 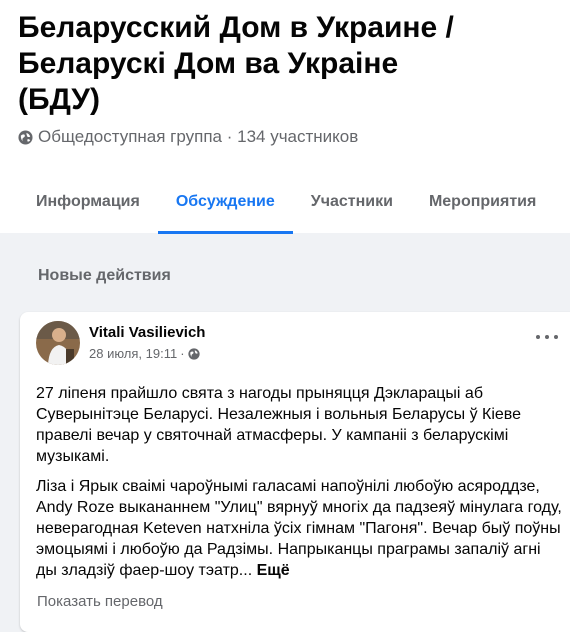 What do you see at coordinates (147, 343) in the screenshot?
I see `author-block: Vitali Vasilievich 28 июля, 19:11 ·` at bounding box center [147, 343].